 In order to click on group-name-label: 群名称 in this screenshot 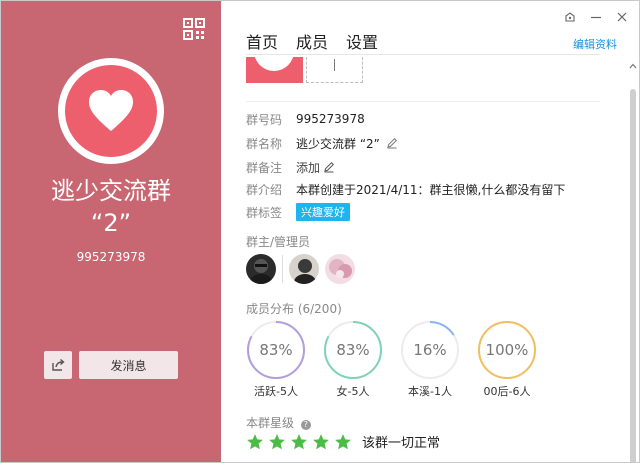, I will do `click(264, 143)`.